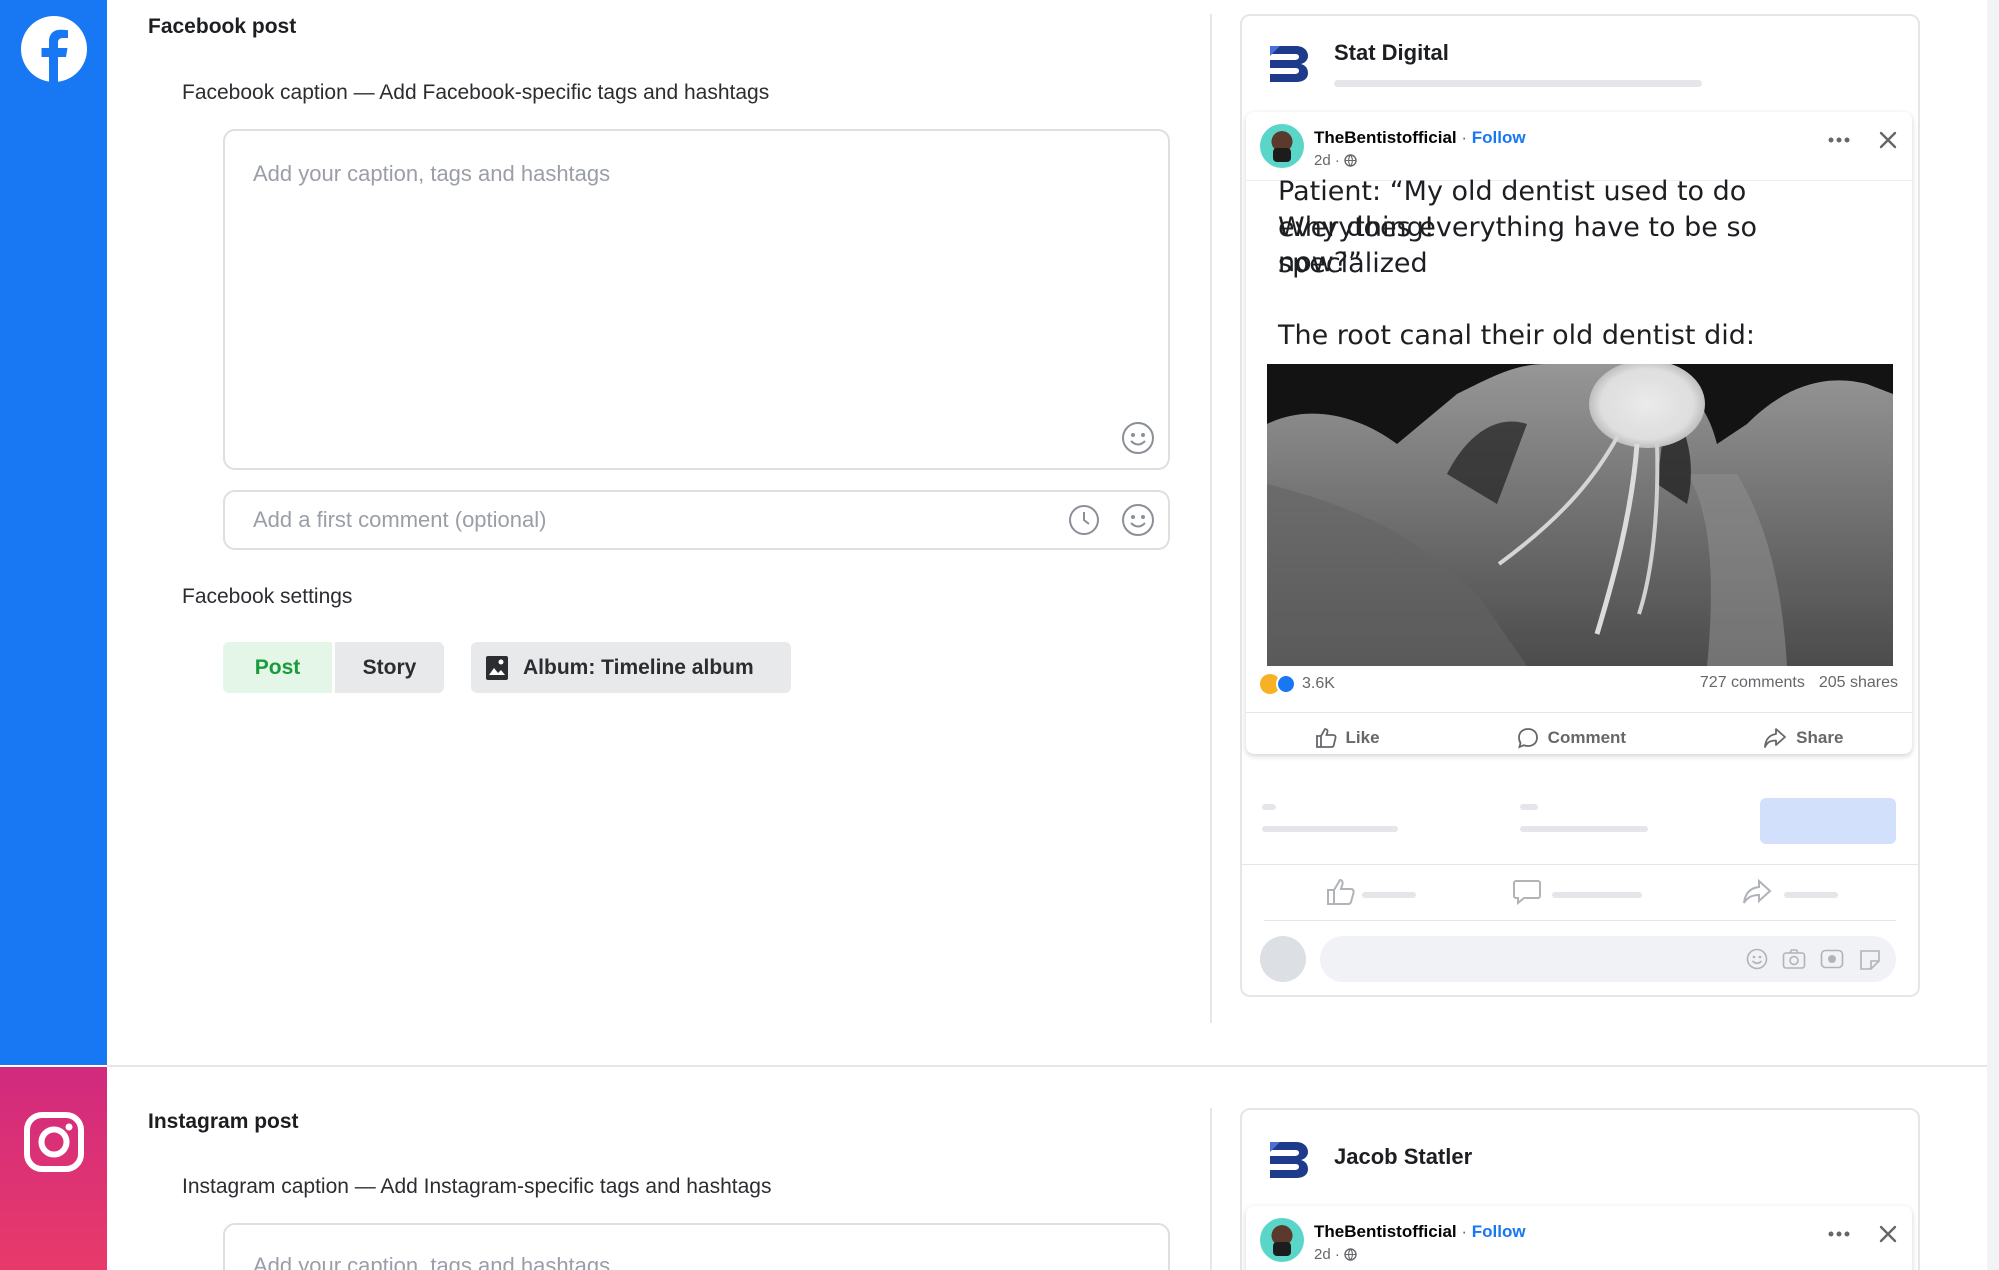  What do you see at coordinates (389, 667) in the screenshot?
I see `post-type-story-button: Story` at bounding box center [389, 667].